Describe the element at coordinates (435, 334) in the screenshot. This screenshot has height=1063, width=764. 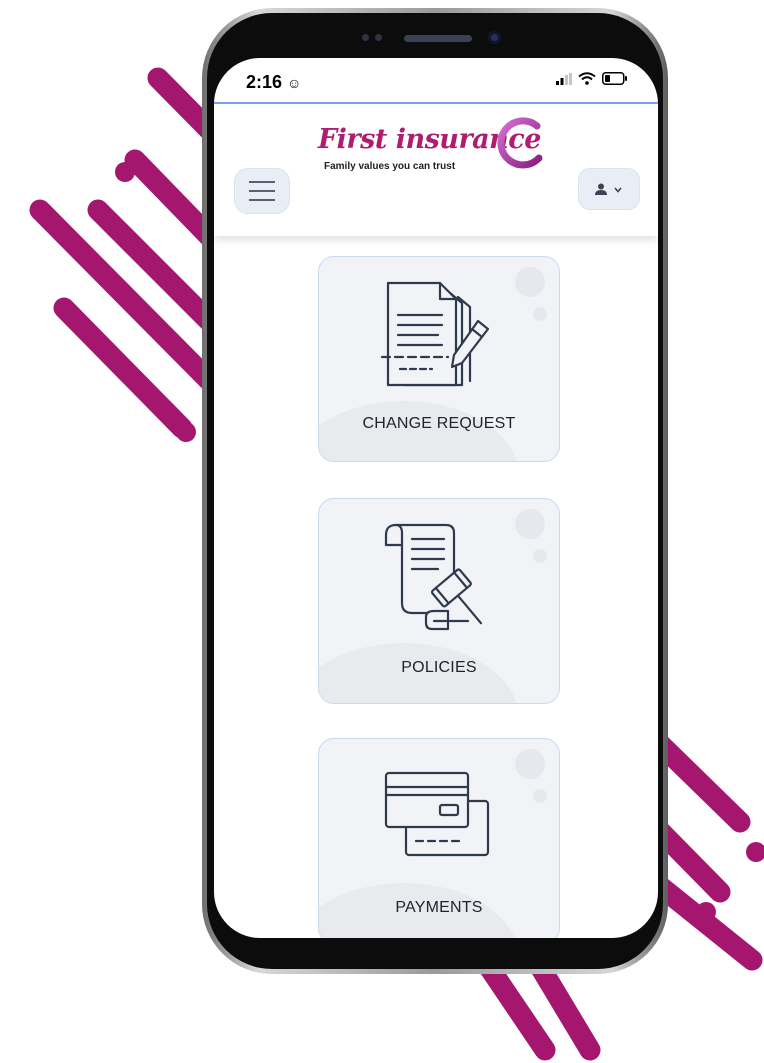
I see `document-pen-icon` at that location.